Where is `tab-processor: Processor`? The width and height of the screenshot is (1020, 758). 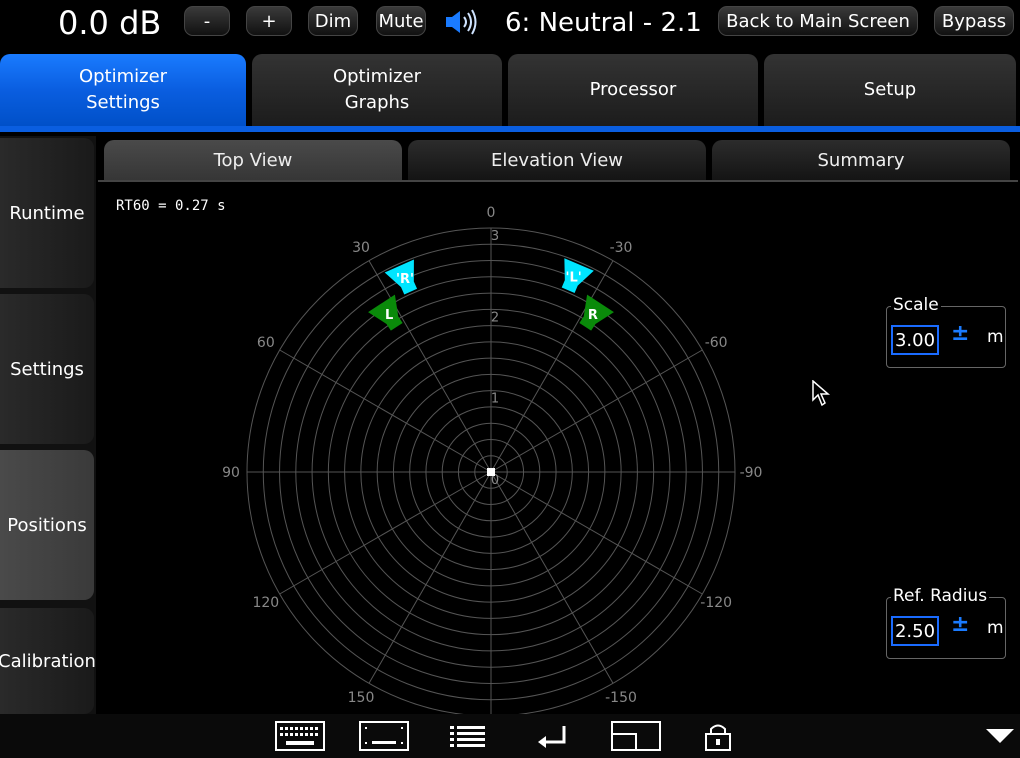 tab-processor: Processor is located at coordinates (633, 90).